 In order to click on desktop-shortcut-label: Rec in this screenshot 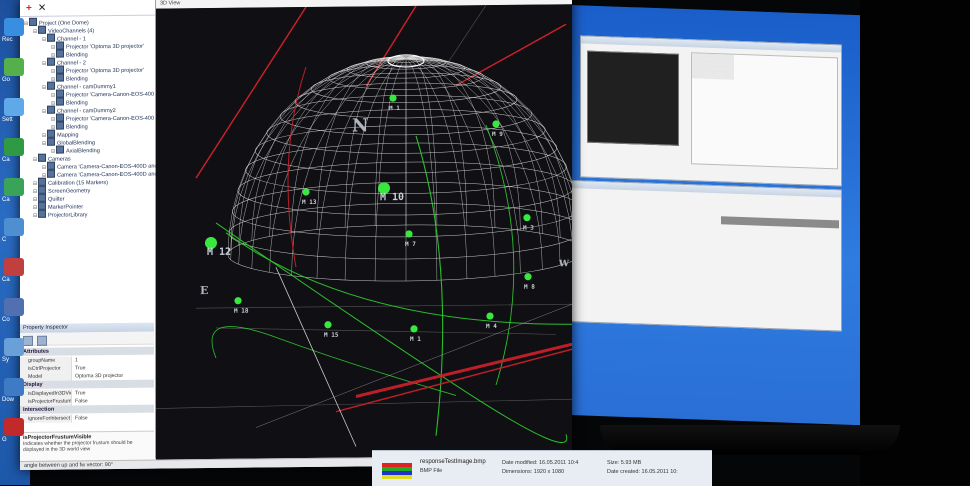, I will do `click(7, 40)`.